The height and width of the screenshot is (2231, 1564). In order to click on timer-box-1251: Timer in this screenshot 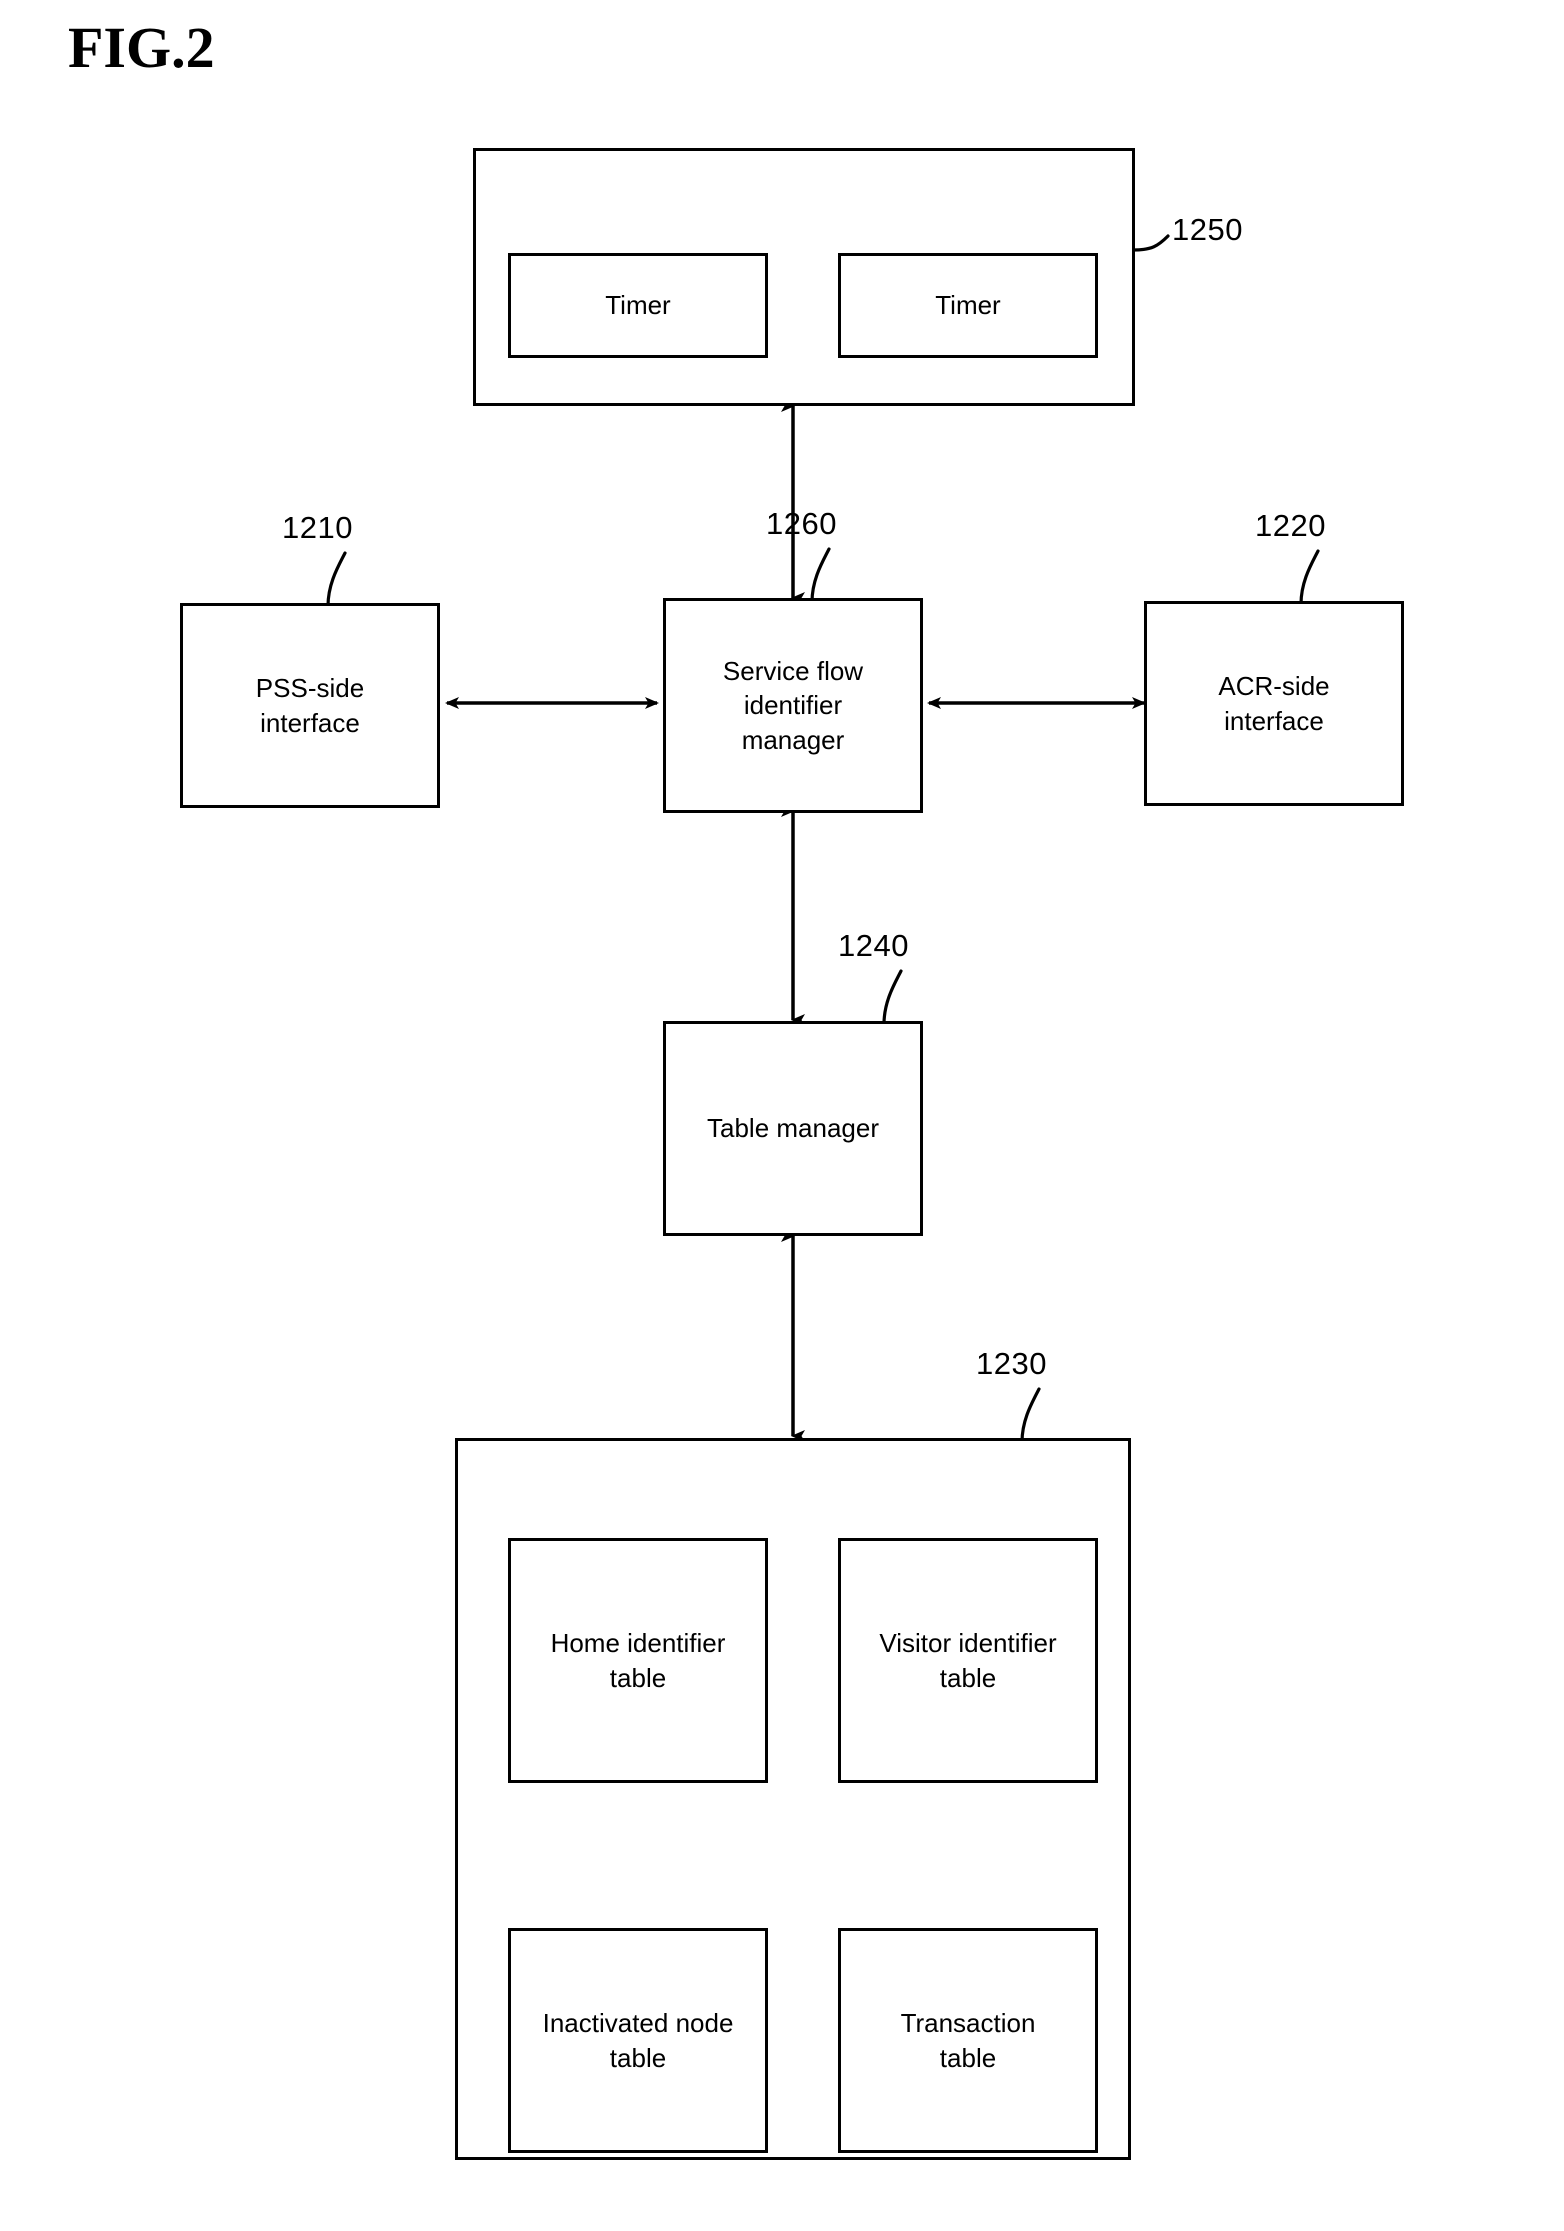, I will do `click(638, 305)`.